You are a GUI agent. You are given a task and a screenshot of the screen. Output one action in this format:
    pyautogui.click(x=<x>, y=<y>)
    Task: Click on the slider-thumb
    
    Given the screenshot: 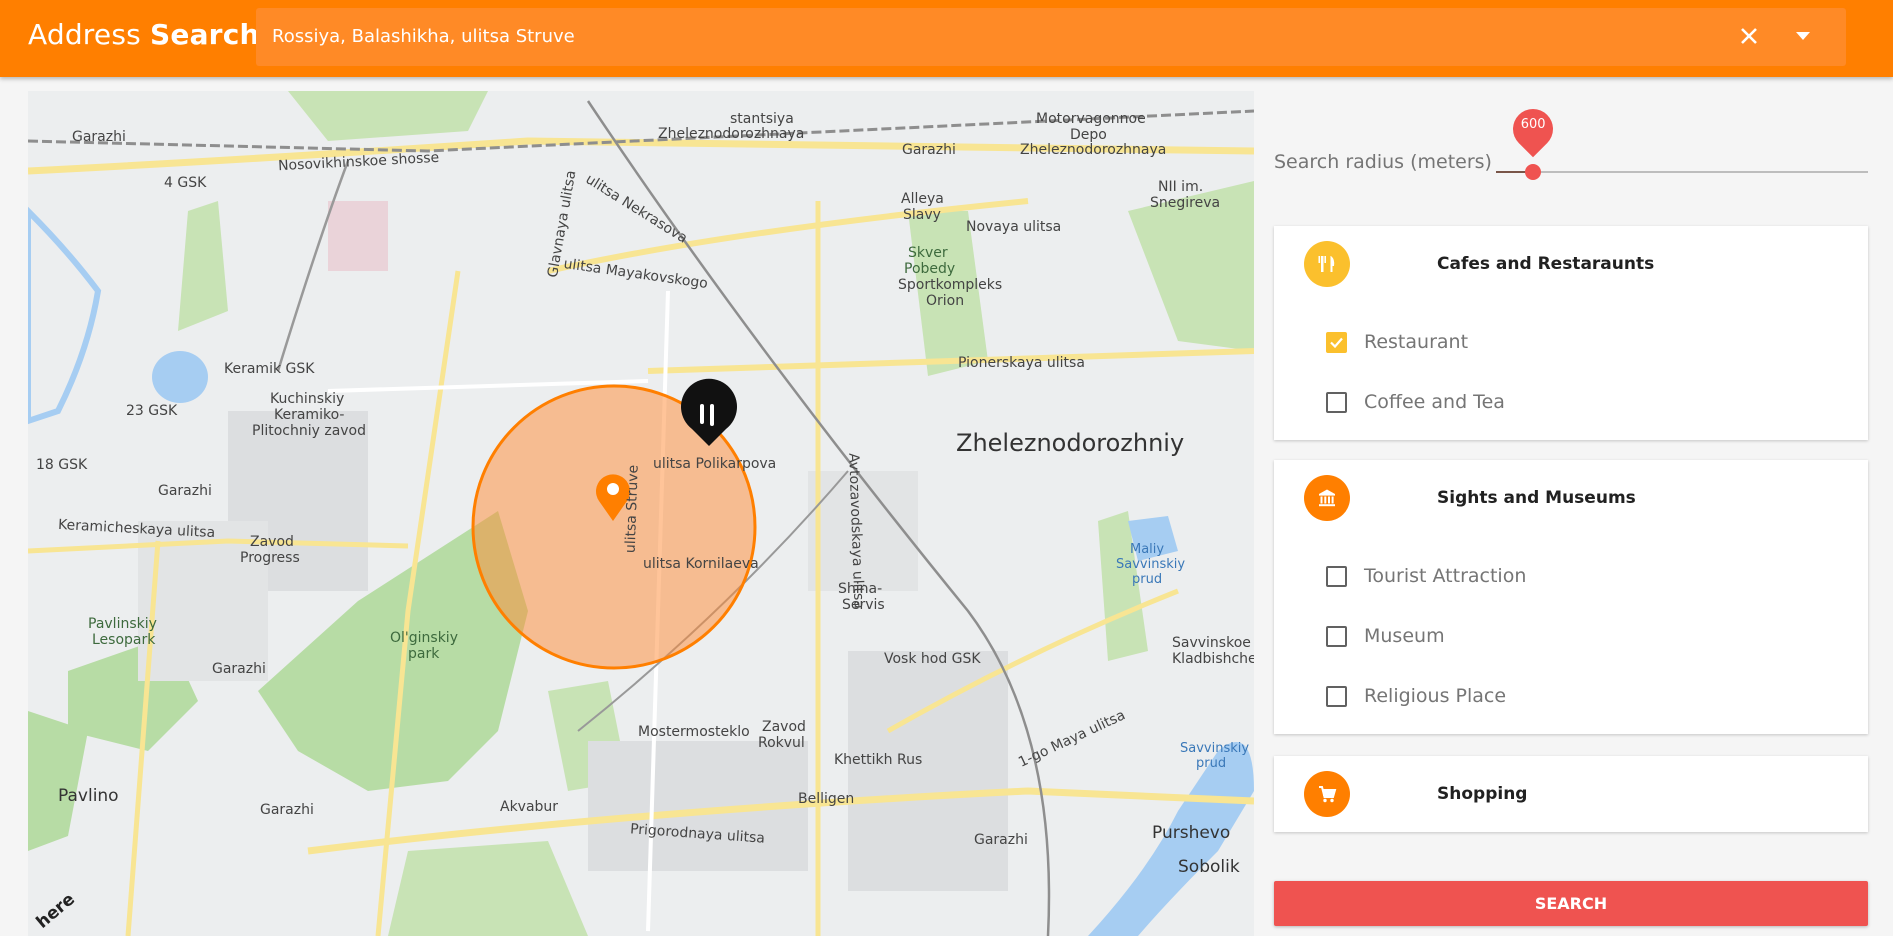 What is the action you would take?
    pyautogui.click(x=1533, y=172)
    